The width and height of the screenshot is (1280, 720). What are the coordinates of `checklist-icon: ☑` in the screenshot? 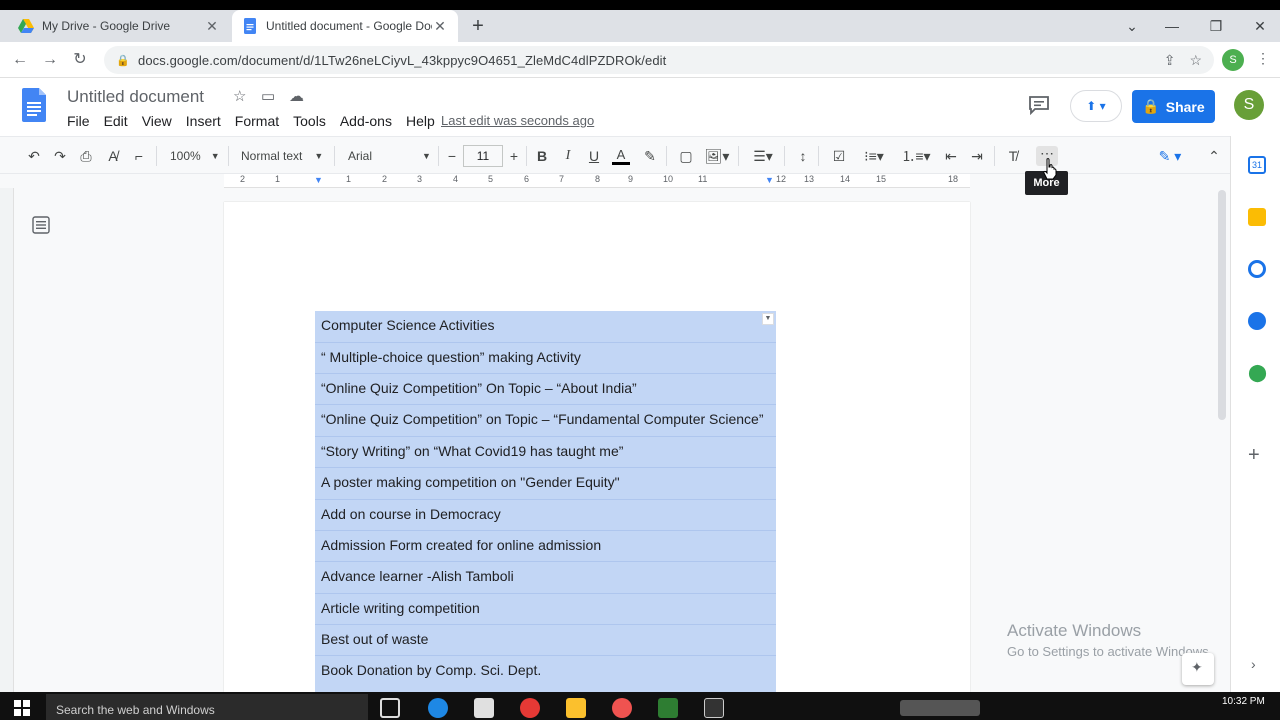 It's located at (839, 156).